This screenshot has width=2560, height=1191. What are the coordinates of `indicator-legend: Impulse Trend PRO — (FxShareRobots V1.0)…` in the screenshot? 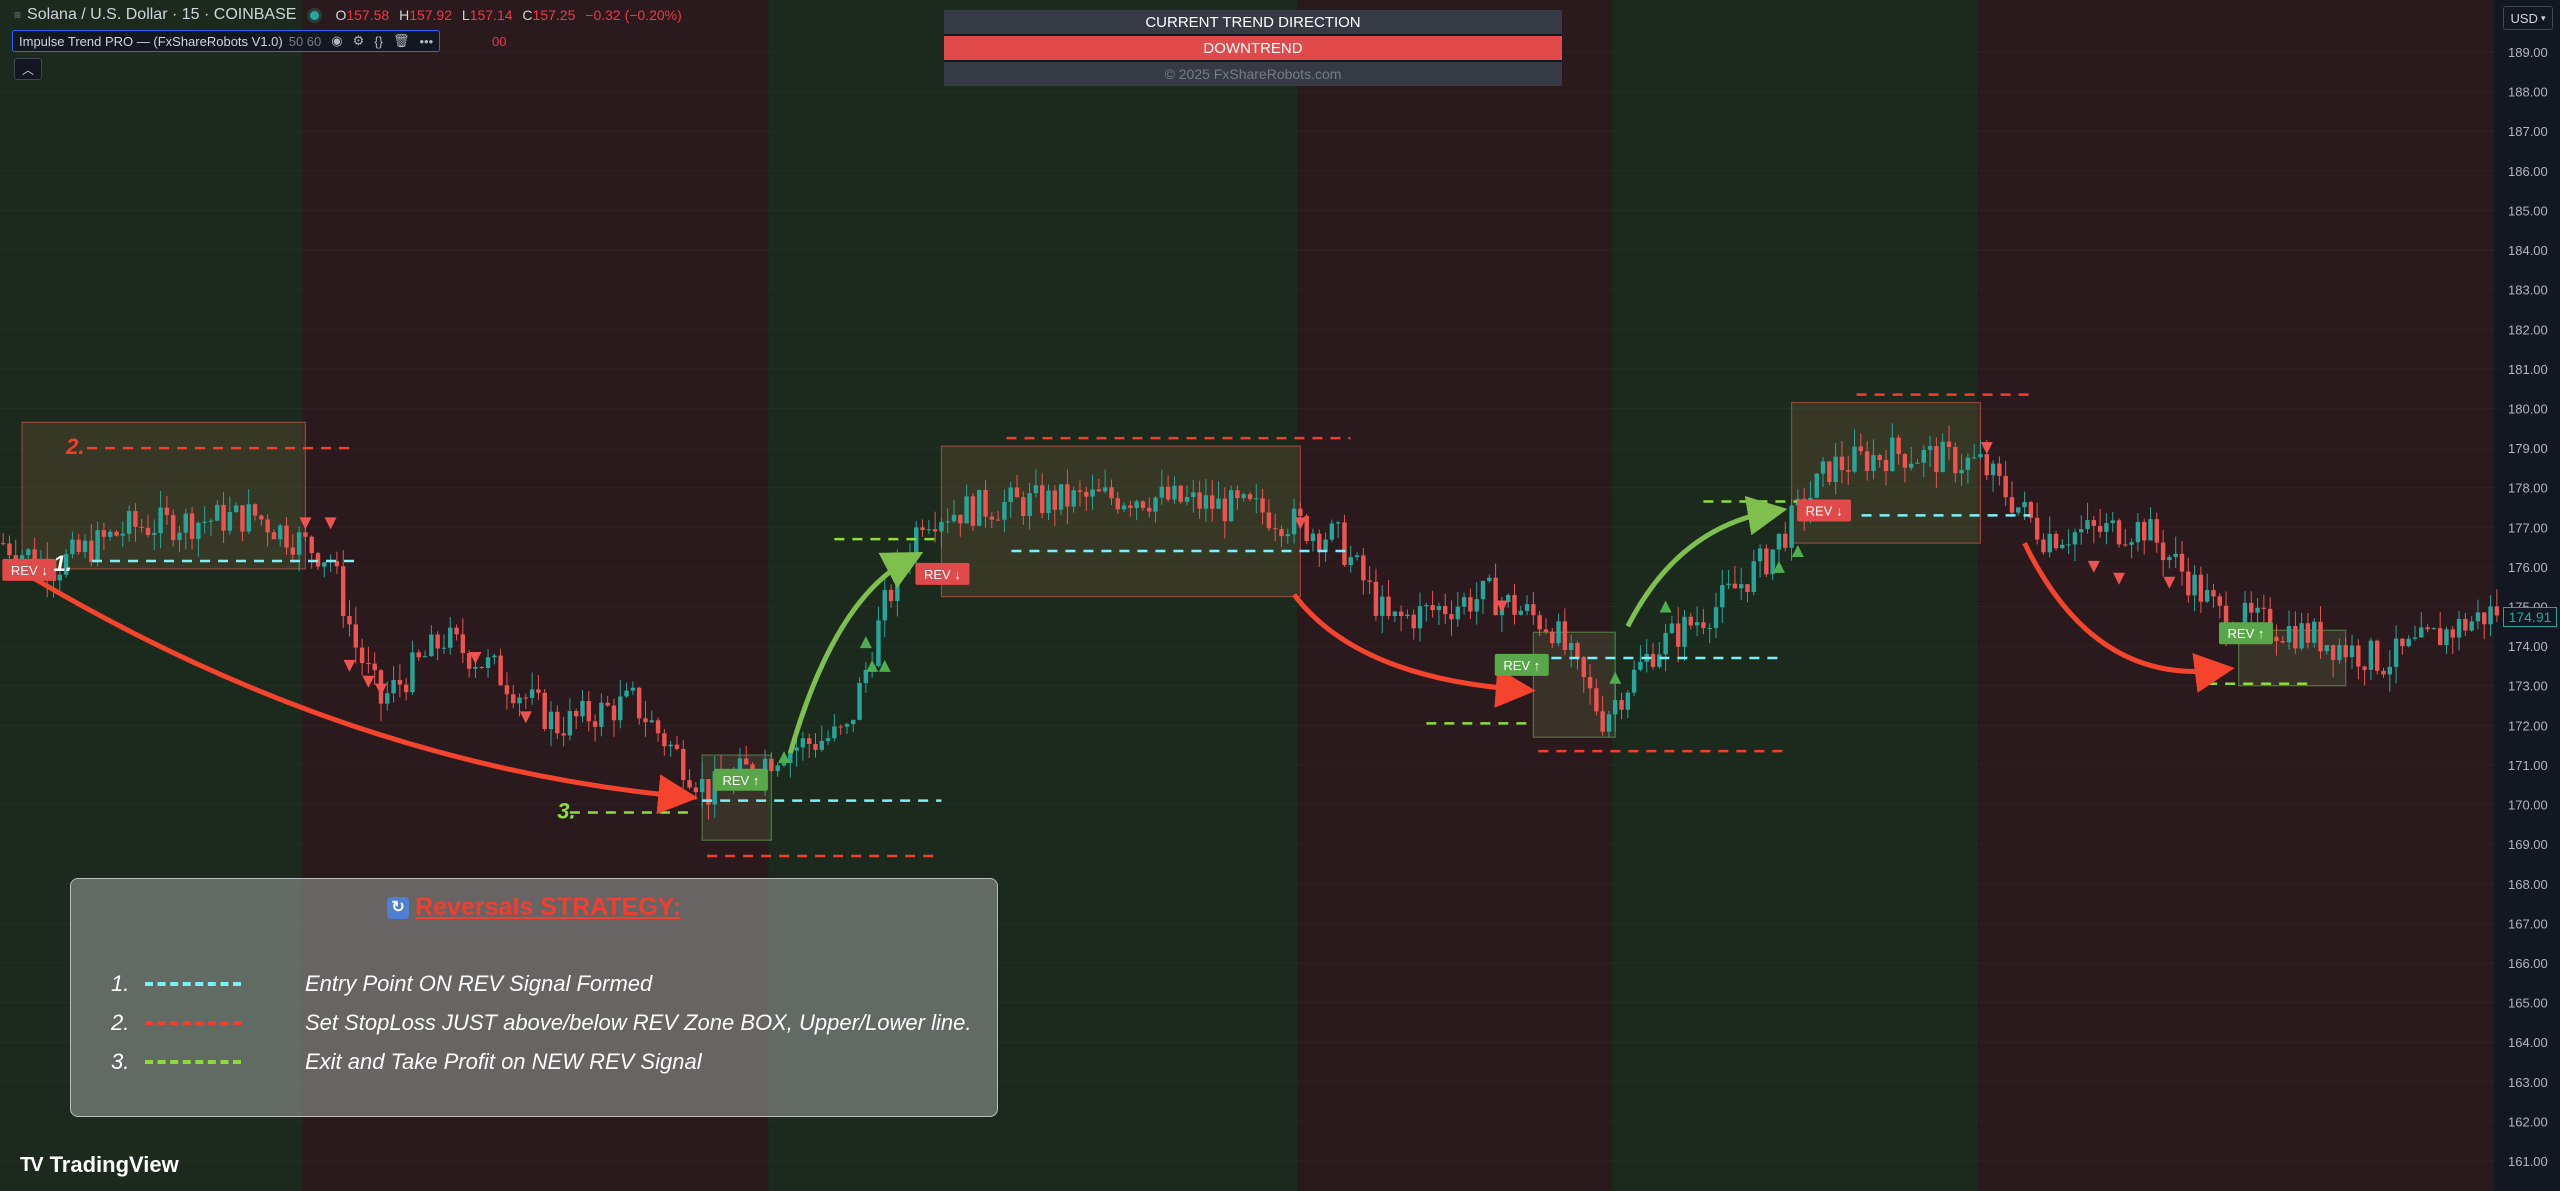 It's located at (226, 41).